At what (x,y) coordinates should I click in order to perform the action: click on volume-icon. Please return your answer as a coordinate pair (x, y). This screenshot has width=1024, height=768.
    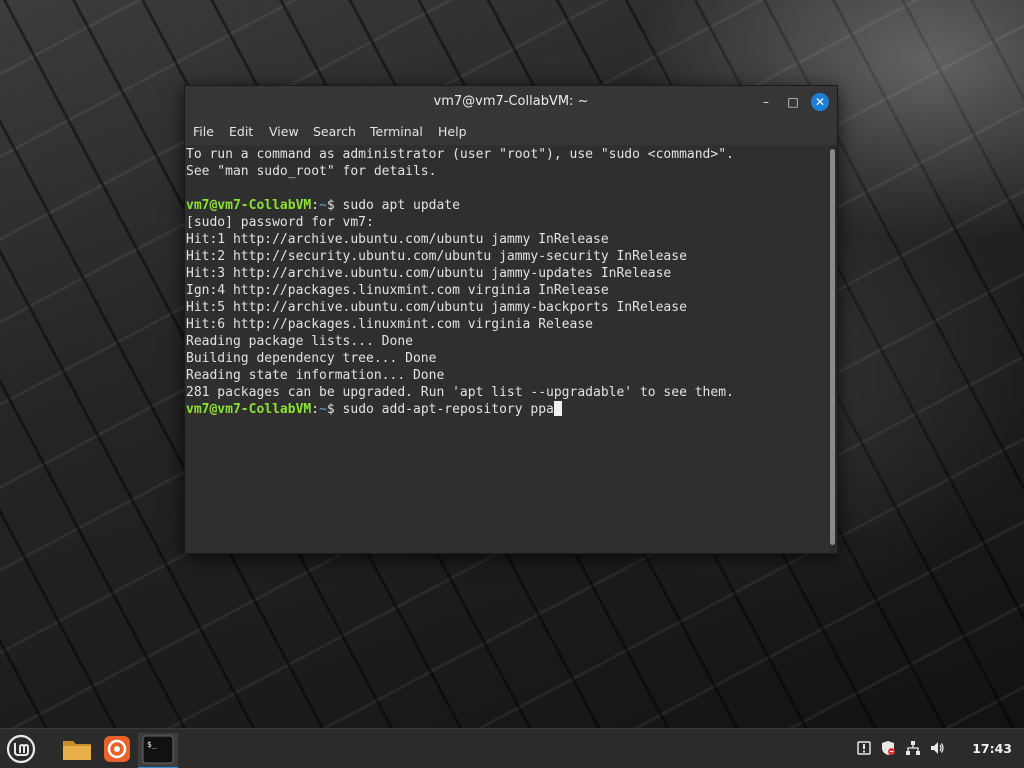
    Looking at the image, I should click on (937, 748).